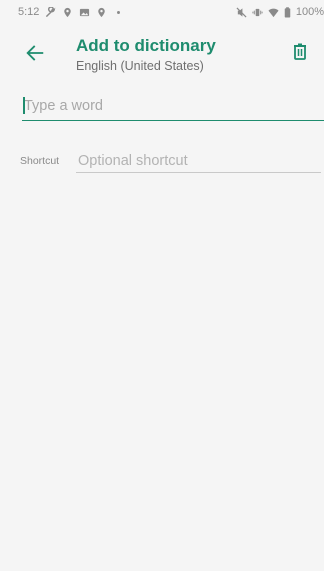 The width and height of the screenshot is (324, 571). I want to click on word-input, so click(172, 106).